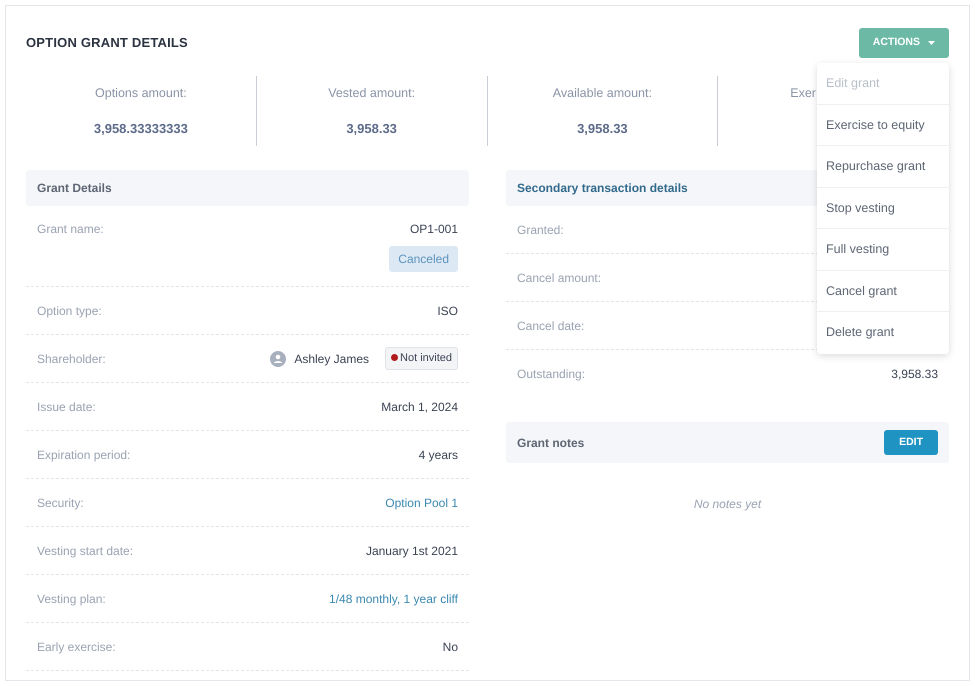 The height and width of the screenshot is (686, 975). I want to click on field-value: March 1, 2024, so click(419, 407).